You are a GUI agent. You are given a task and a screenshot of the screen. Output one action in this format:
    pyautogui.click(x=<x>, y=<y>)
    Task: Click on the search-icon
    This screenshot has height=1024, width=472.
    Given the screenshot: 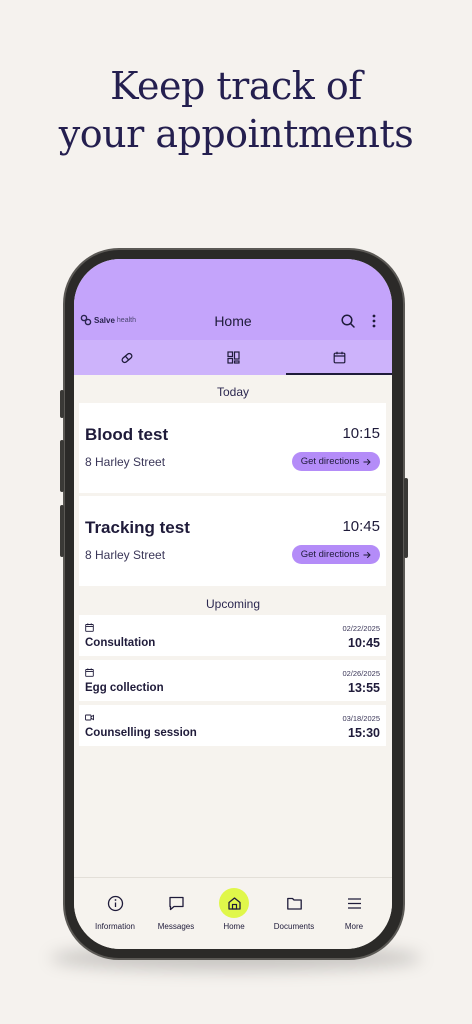 What is the action you would take?
    pyautogui.click(x=348, y=321)
    